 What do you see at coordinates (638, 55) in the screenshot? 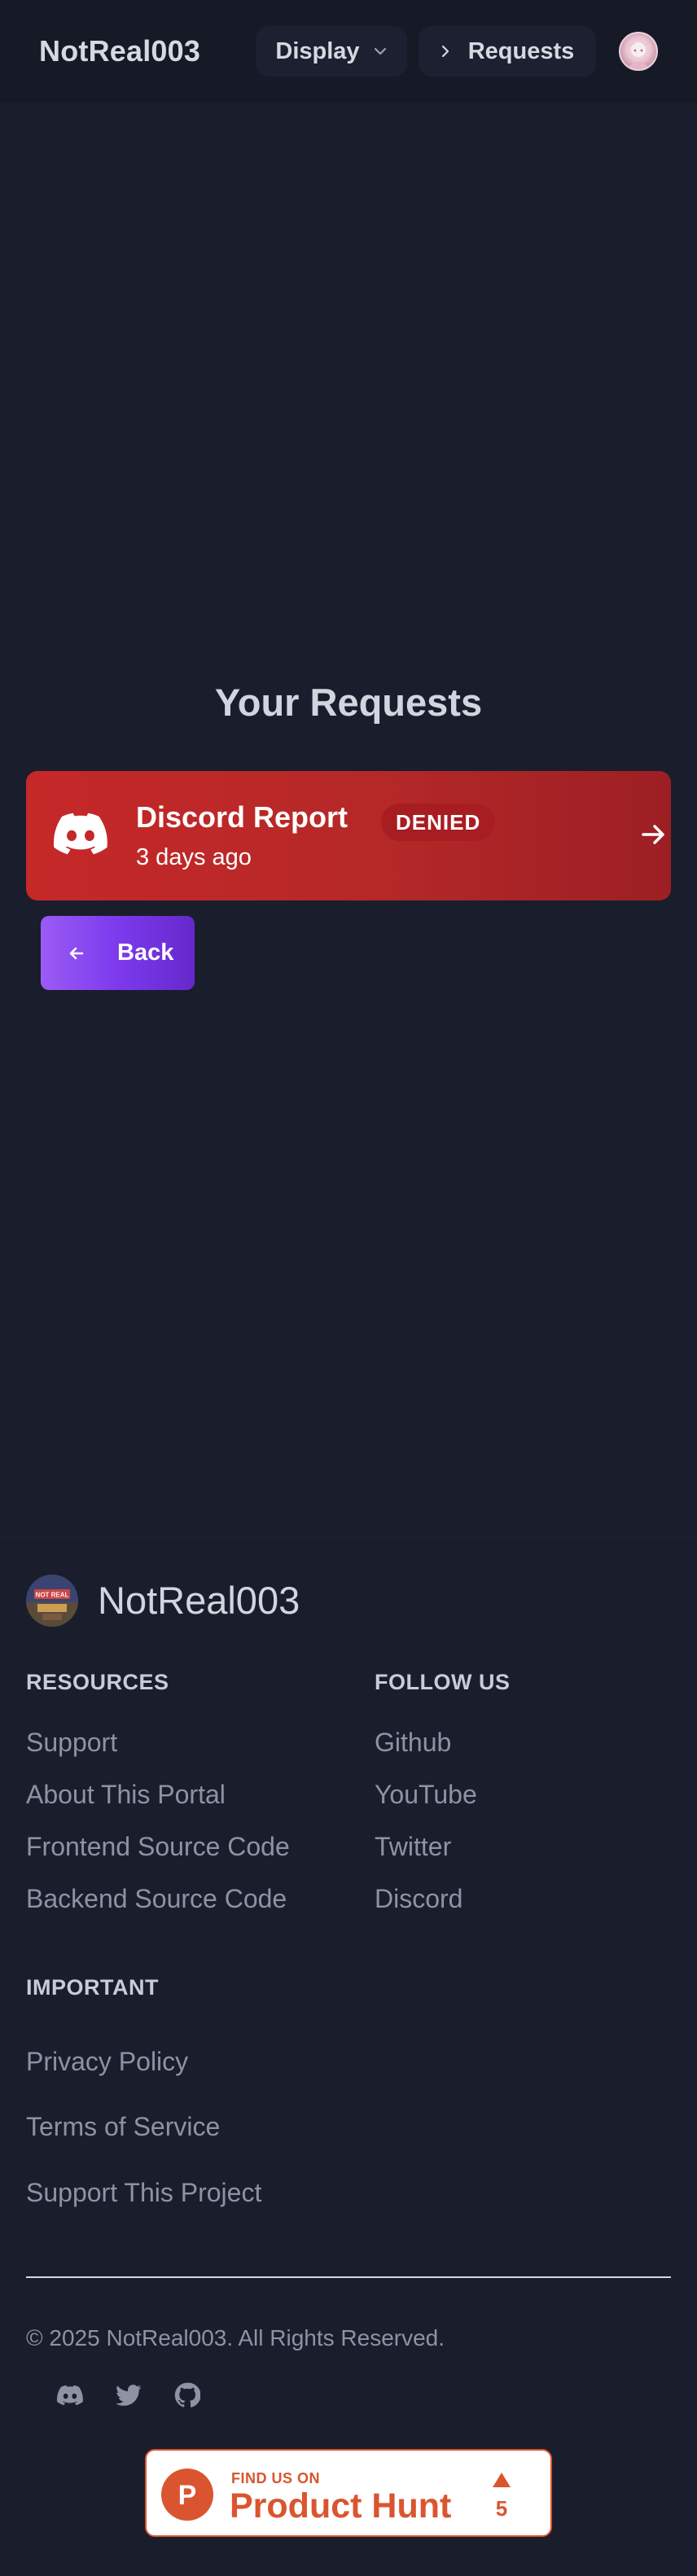
I see `avatar-image` at bounding box center [638, 55].